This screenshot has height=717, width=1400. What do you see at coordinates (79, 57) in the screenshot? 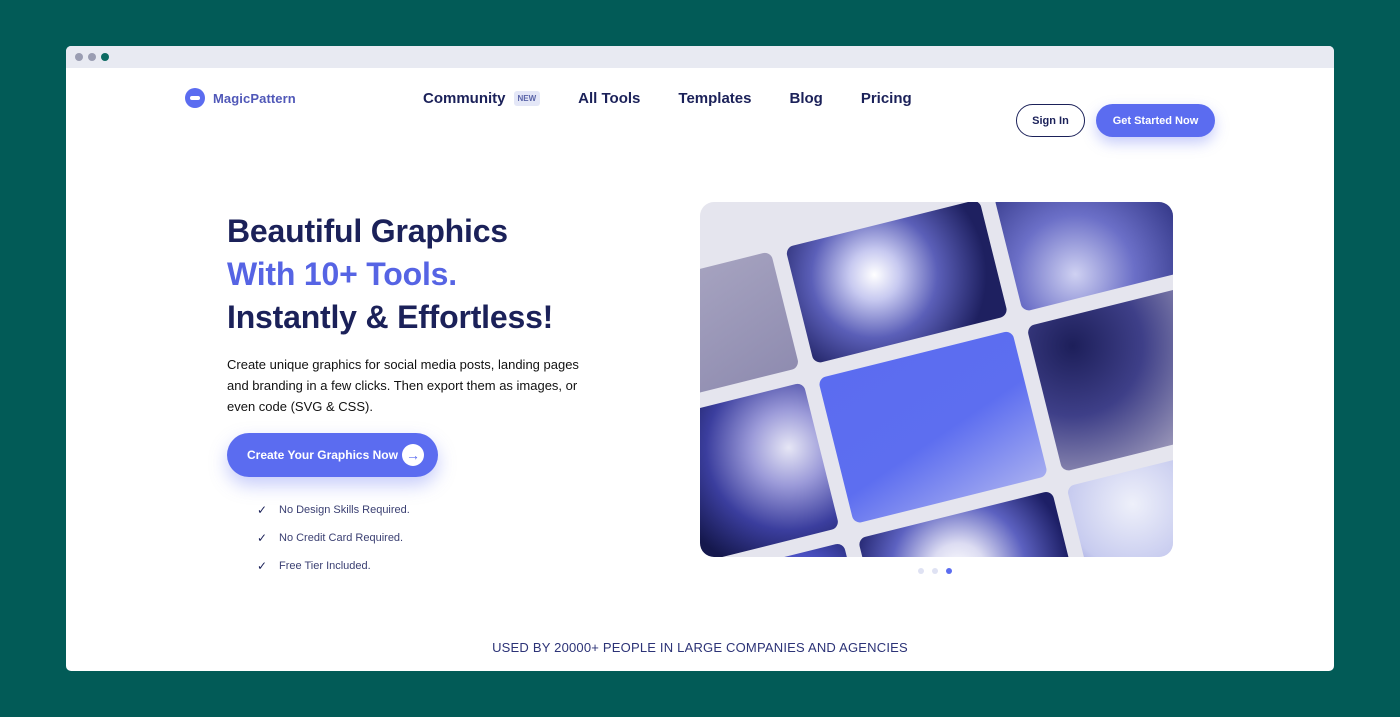
I see `window-dot-close` at bounding box center [79, 57].